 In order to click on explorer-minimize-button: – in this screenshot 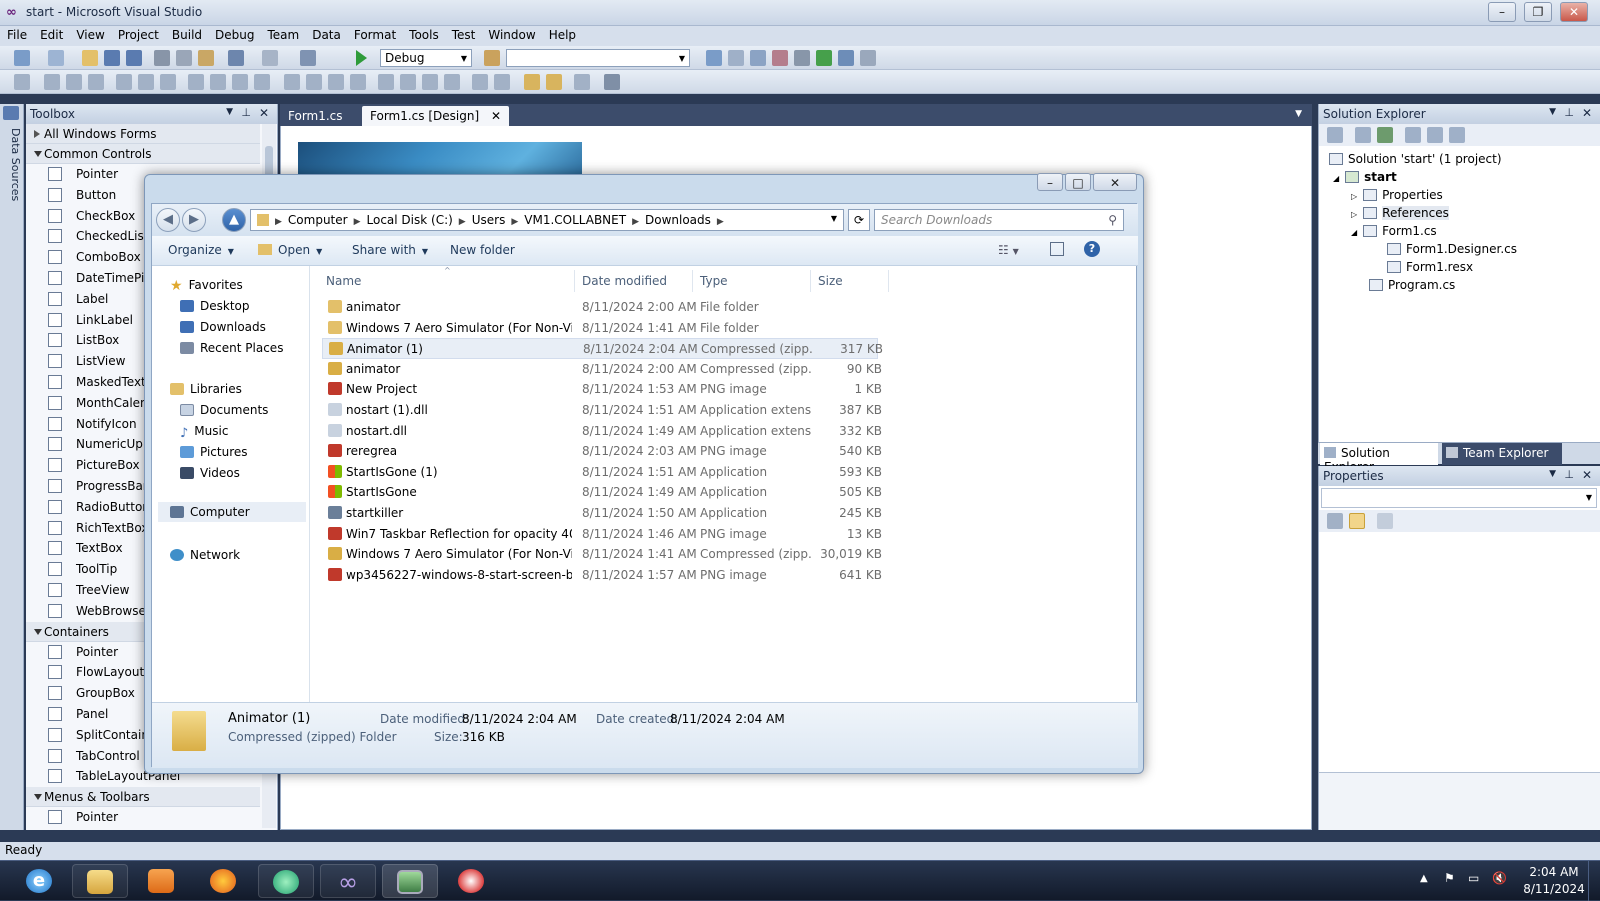, I will do `click(1050, 182)`.